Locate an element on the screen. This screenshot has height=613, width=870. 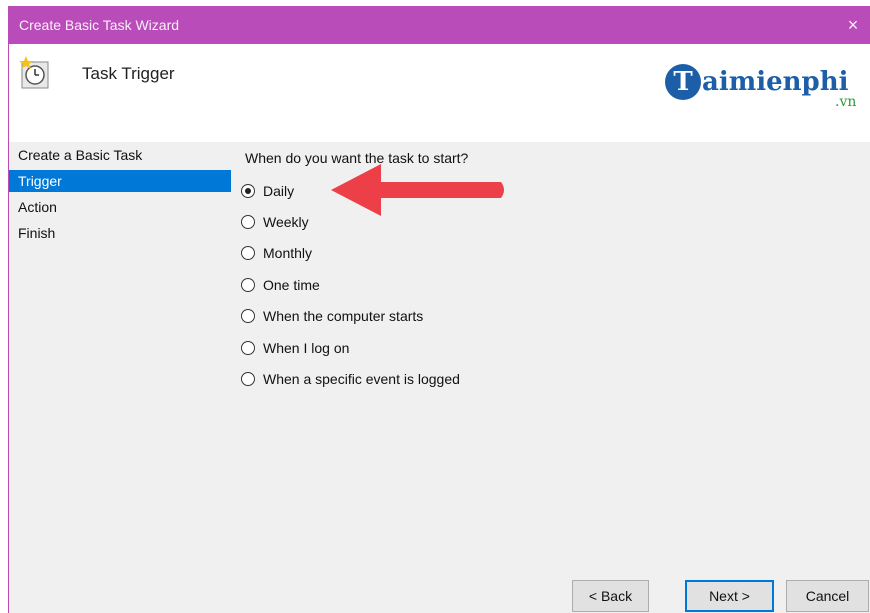
step-trigger: Trigger is located at coordinates (120, 181).